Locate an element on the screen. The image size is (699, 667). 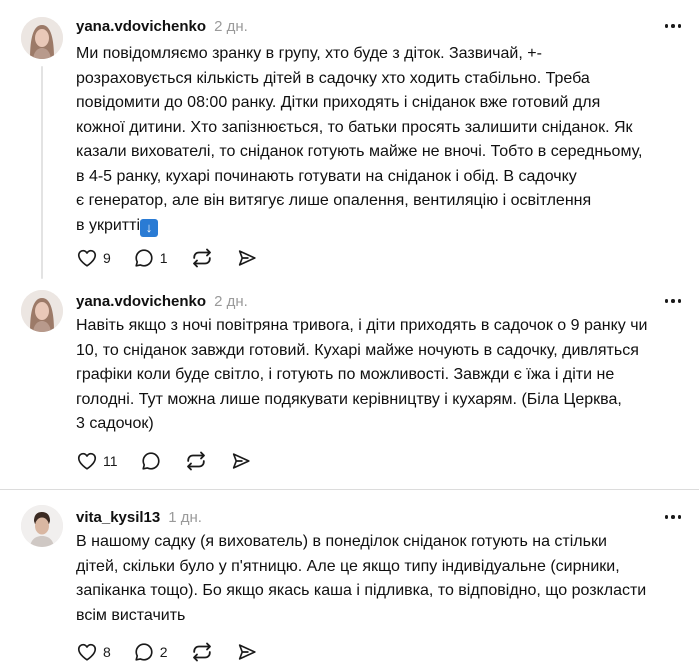
username: vita_kysil13 is located at coordinates (118, 517).